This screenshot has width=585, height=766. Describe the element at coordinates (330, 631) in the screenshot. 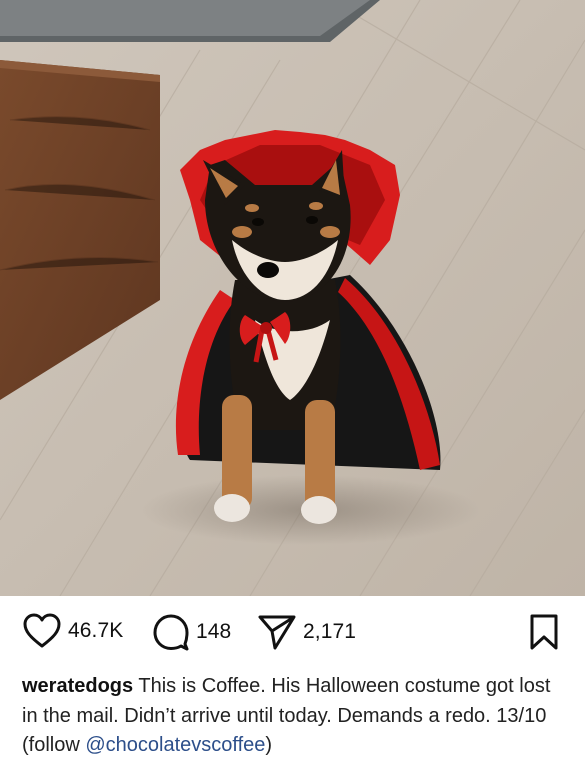

I see `share-count: 2,171` at that location.